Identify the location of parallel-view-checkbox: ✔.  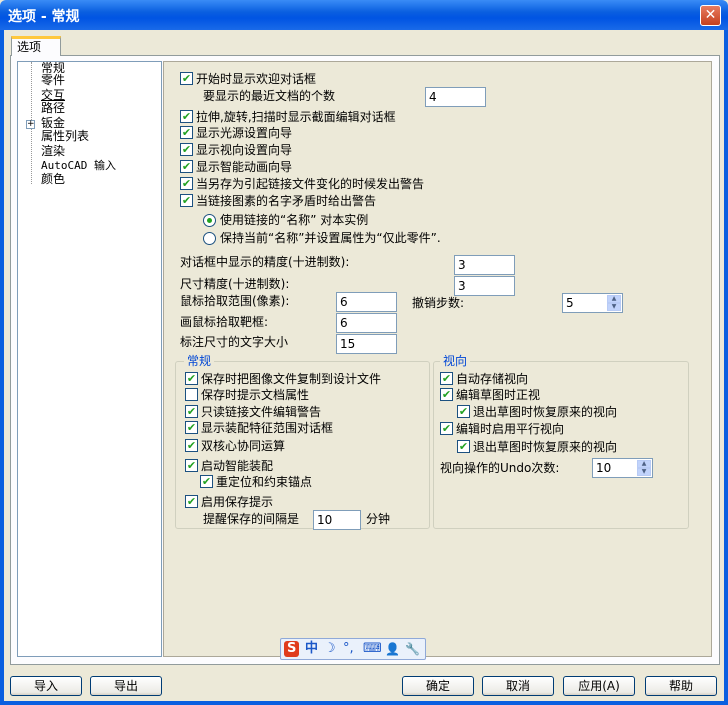
(446, 428).